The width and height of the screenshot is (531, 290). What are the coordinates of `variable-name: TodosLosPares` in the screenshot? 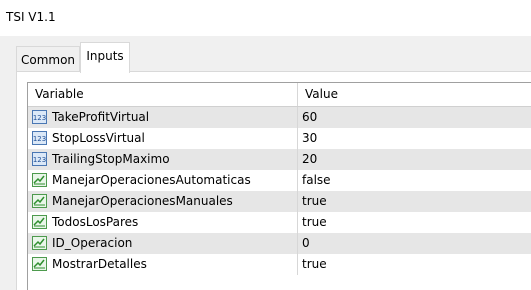 It's located at (95, 222).